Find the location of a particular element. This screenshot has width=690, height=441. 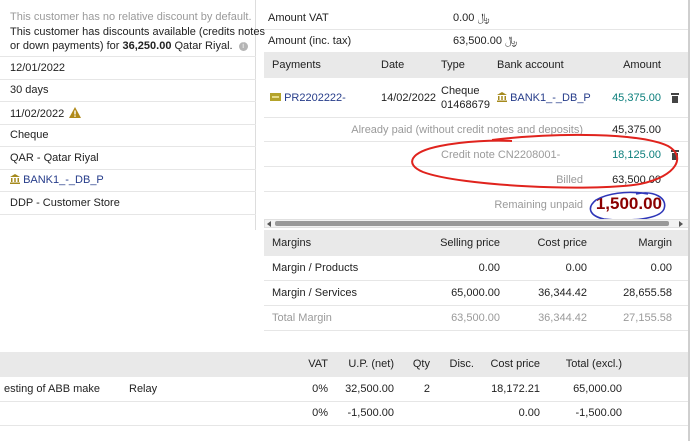

bank-account-link: BANK1_-_DB_P is located at coordinates (57, 180).